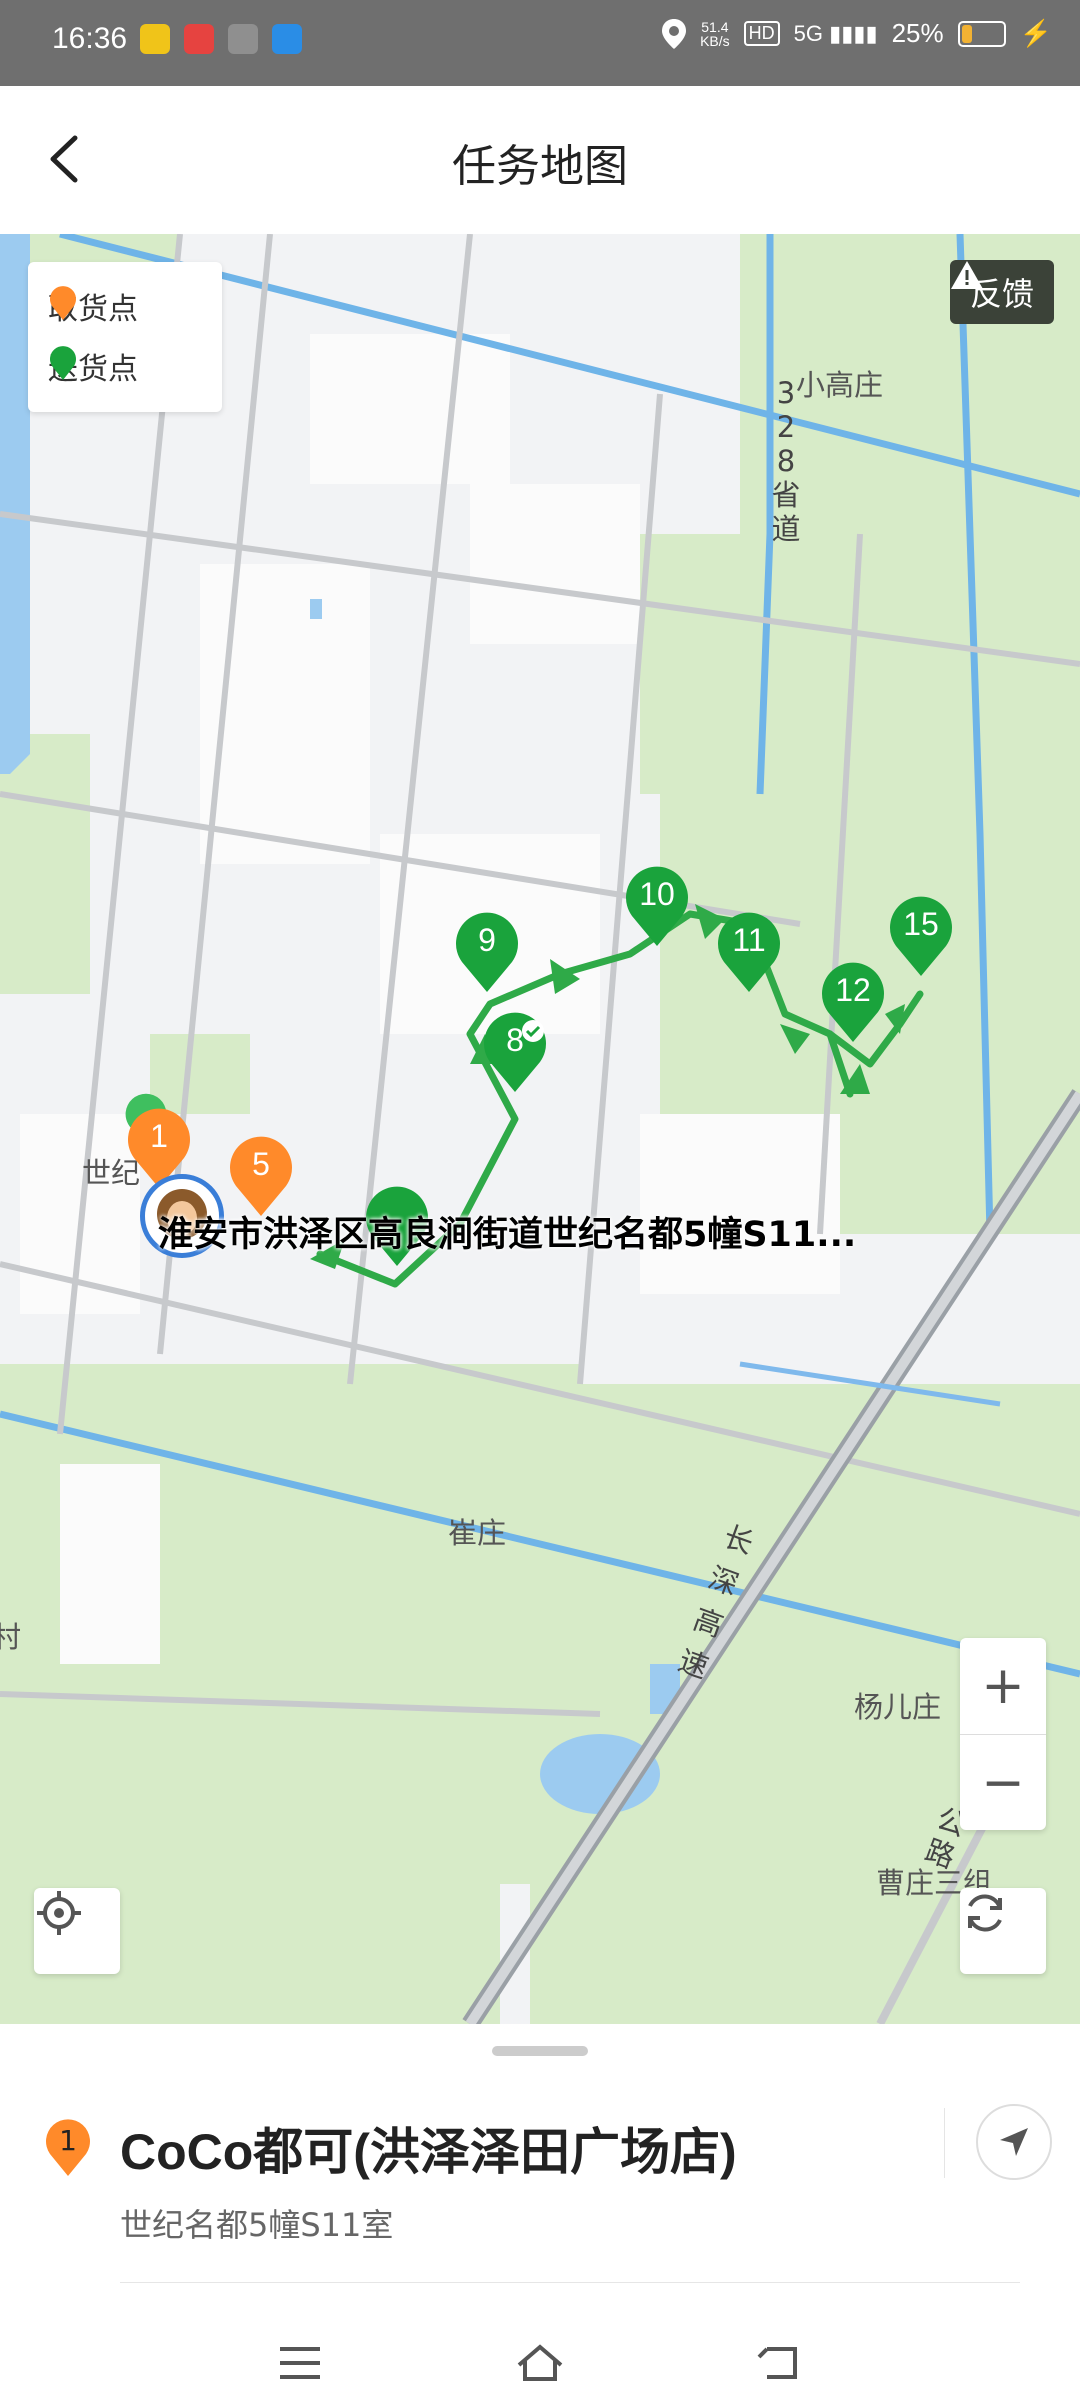 The width and height of the screenshot is (1080, 2408). What do you see at coordinates (63, 303) in the screenshot?
I see `pickup-pin-icon` at bounding box center [63, 303].